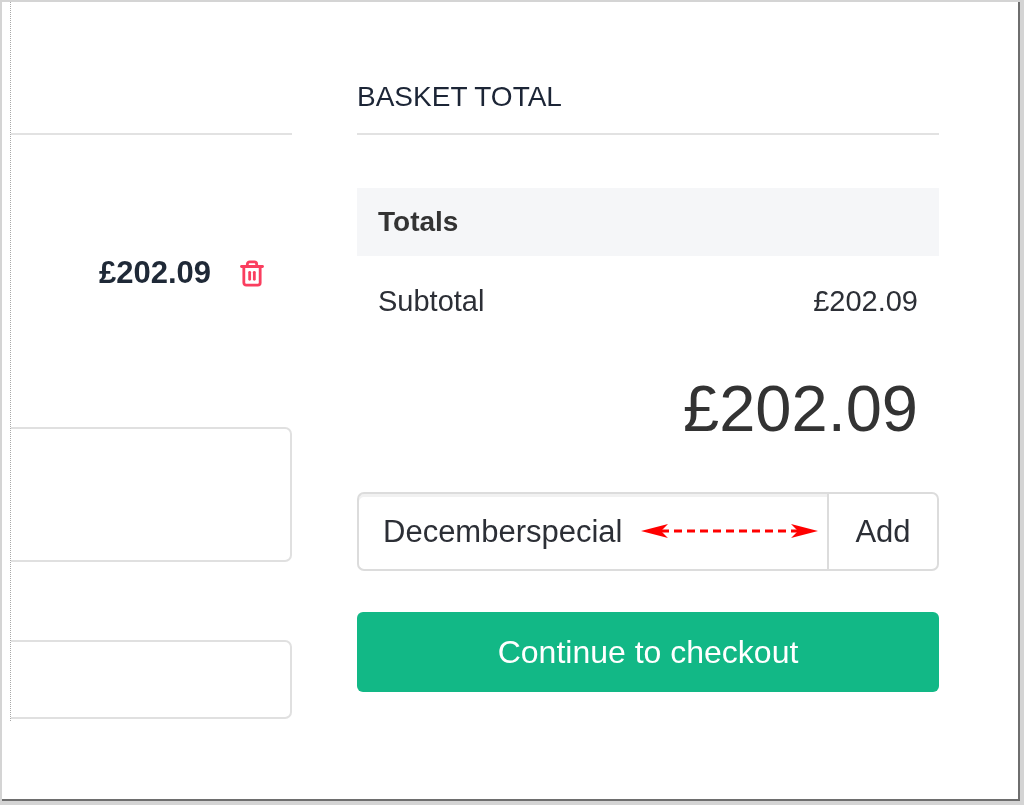 The width and height of the screenshot is (1024, 805). Describe the element at coordinates (151, 494) in the screenshot. I see `text-area-field` at that location.